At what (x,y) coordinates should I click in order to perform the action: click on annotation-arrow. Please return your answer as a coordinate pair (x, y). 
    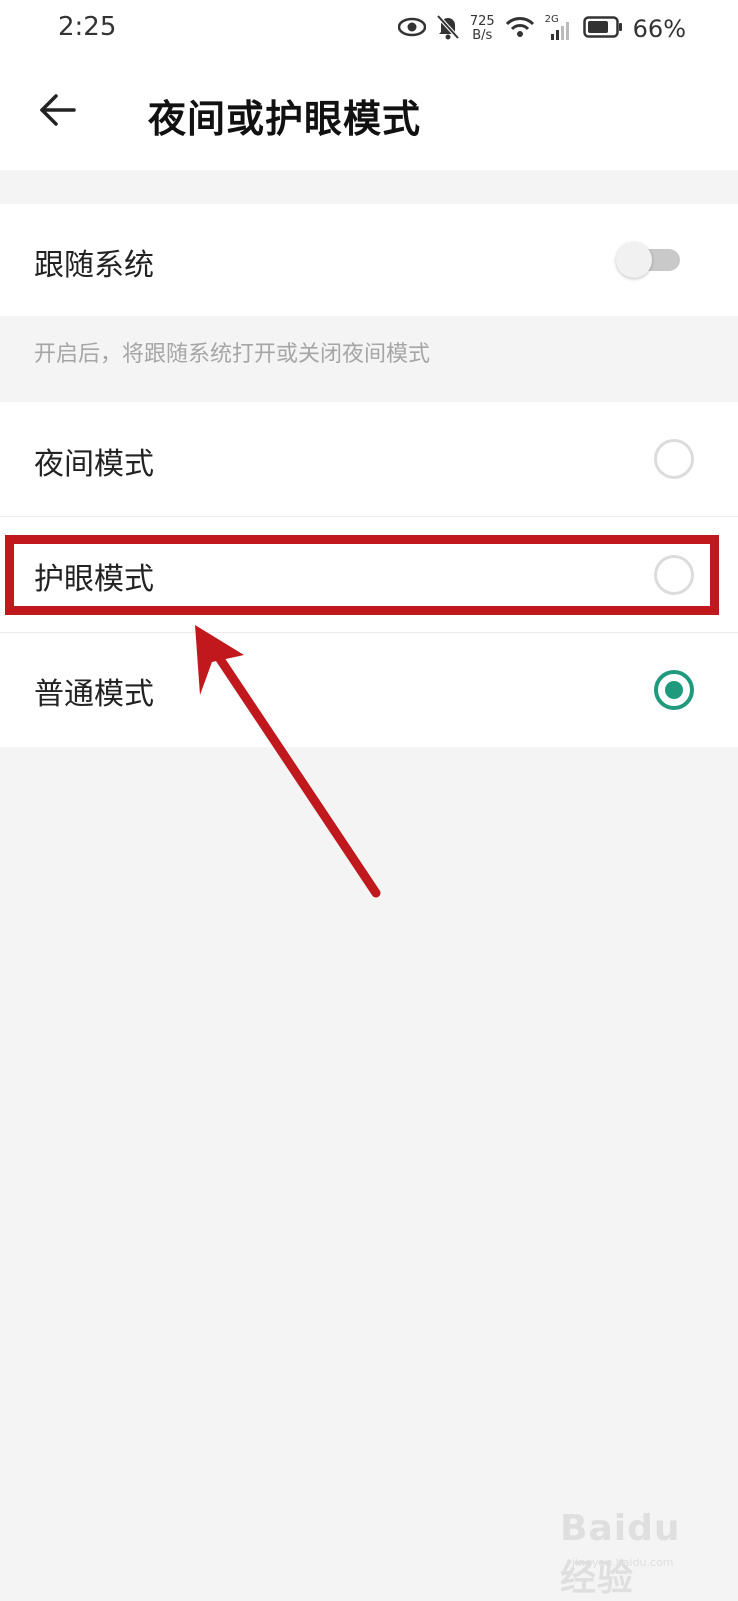
    Looking at the image, I should click on (288, 761).